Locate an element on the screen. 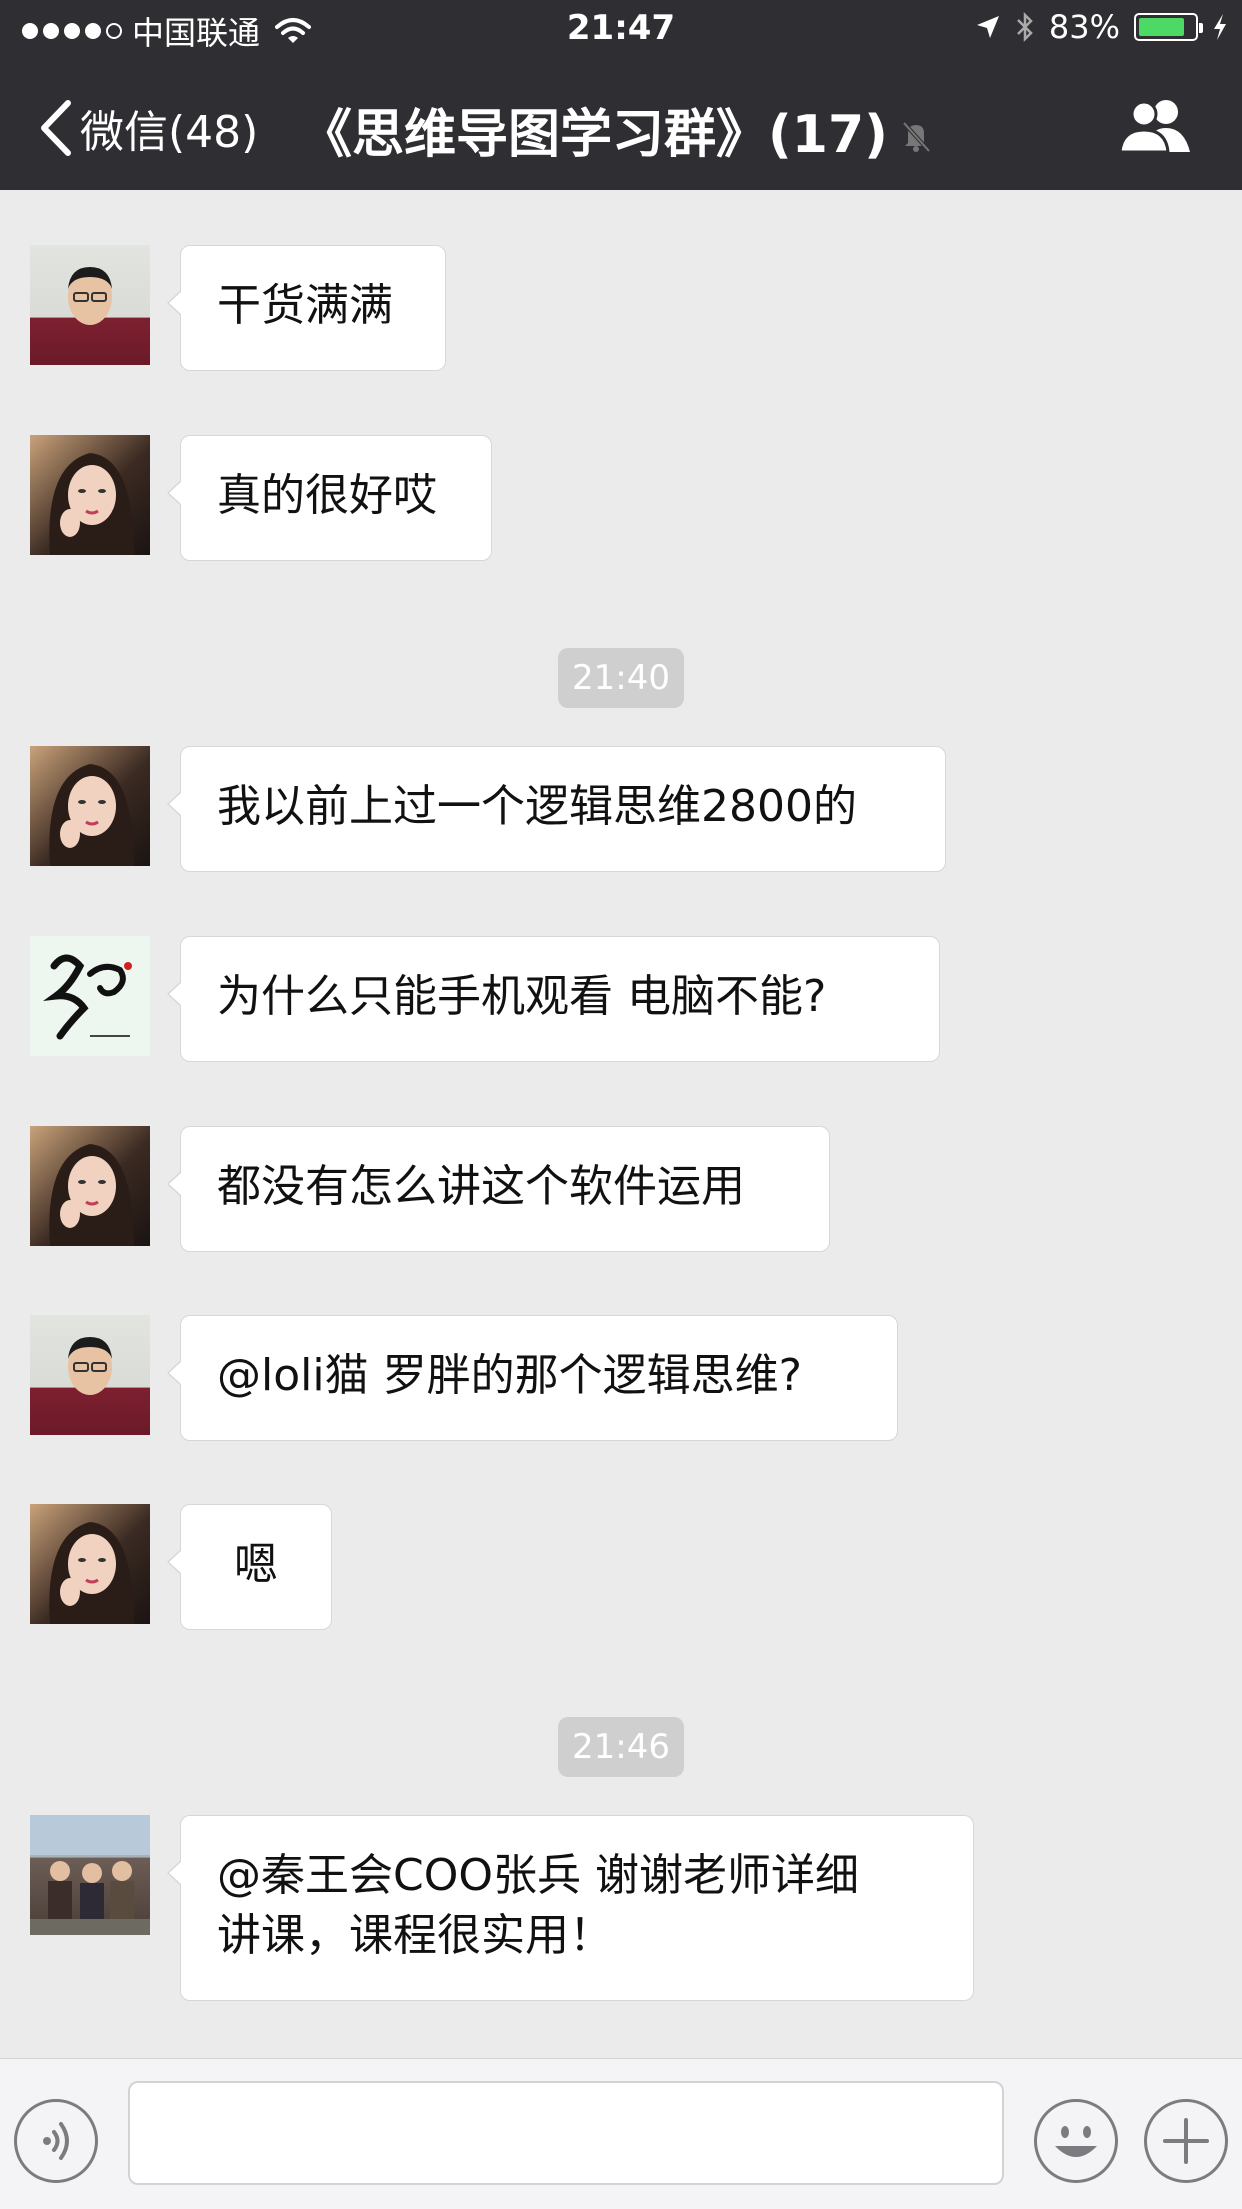  bluetooth-icon is located at coordinates (1024, 27).